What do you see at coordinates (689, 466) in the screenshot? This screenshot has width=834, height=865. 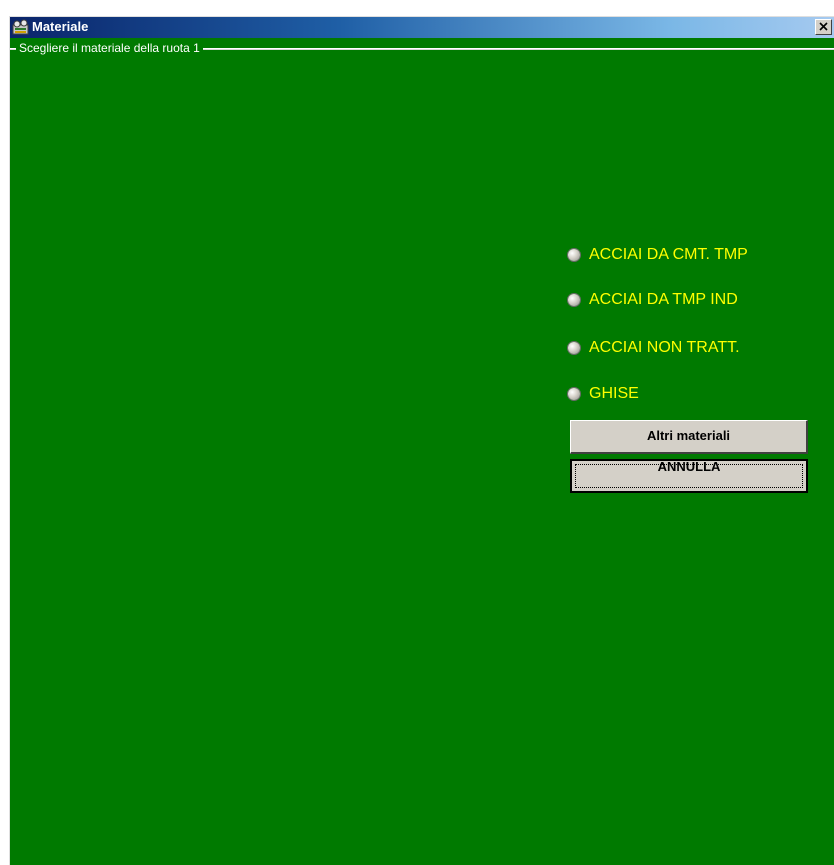 I see `annulla-label: ANNULLA` at bounding box center [689, 466].